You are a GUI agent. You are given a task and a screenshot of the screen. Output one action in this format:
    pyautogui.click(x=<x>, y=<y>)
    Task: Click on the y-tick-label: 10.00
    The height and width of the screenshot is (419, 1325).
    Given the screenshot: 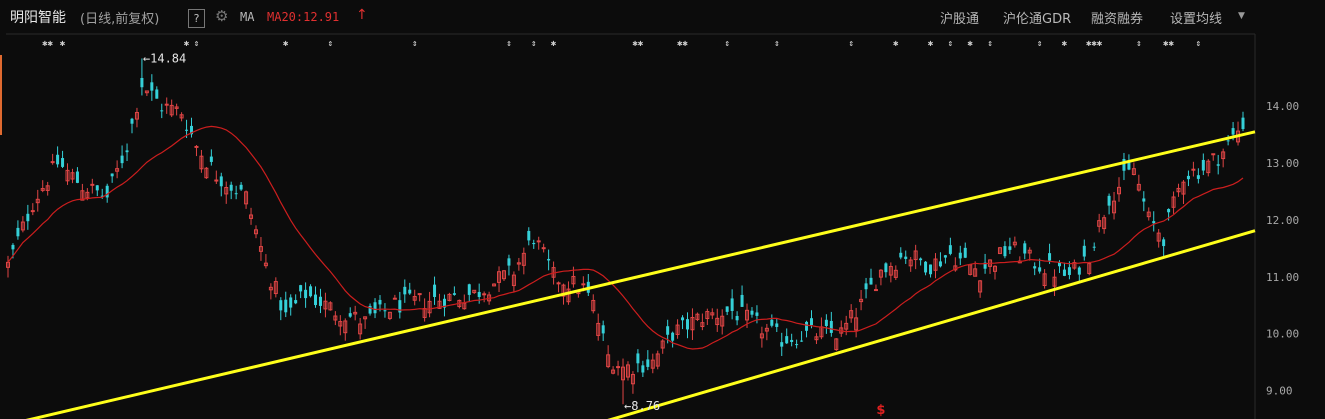 What is the action you would take?
    pyautogui.click(x=1282, y=334)
    